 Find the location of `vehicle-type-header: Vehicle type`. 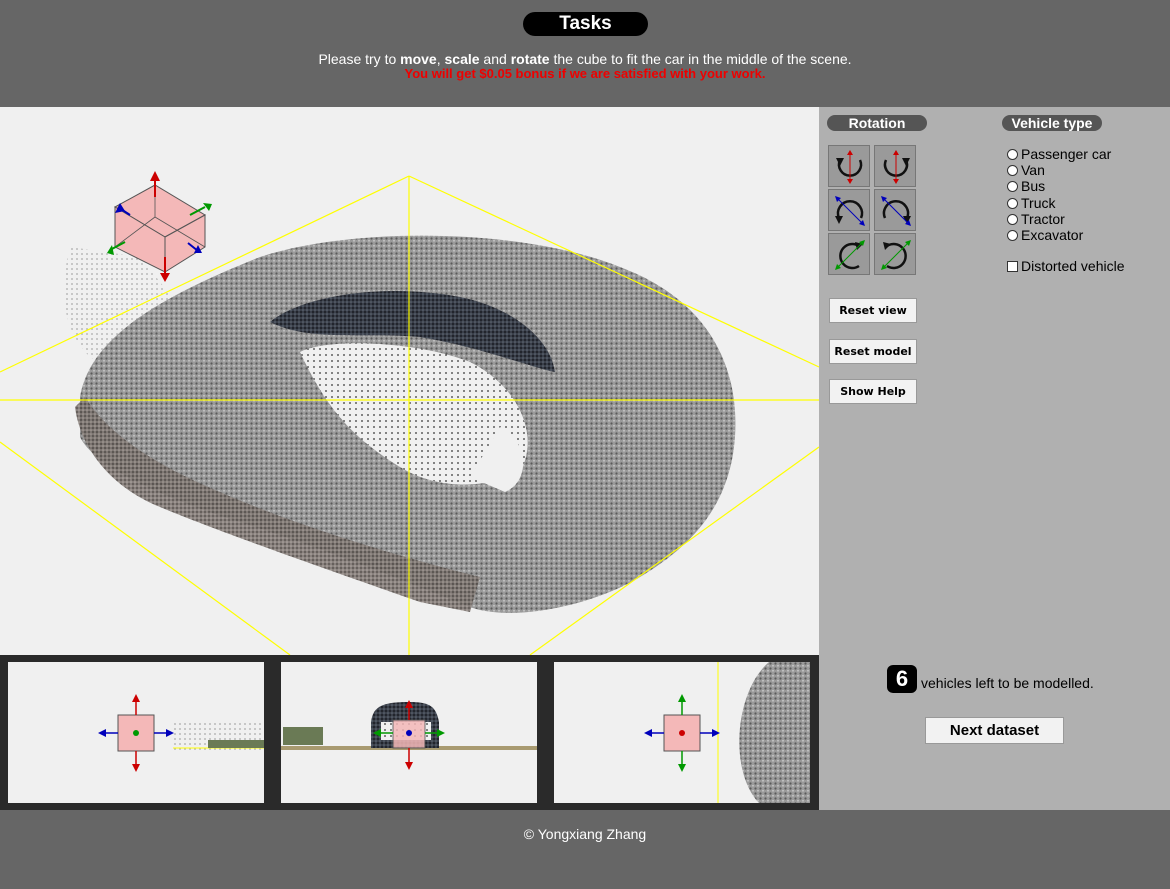

vehicle-type-header: Vehicle type is located at coordinates (1052, 123).